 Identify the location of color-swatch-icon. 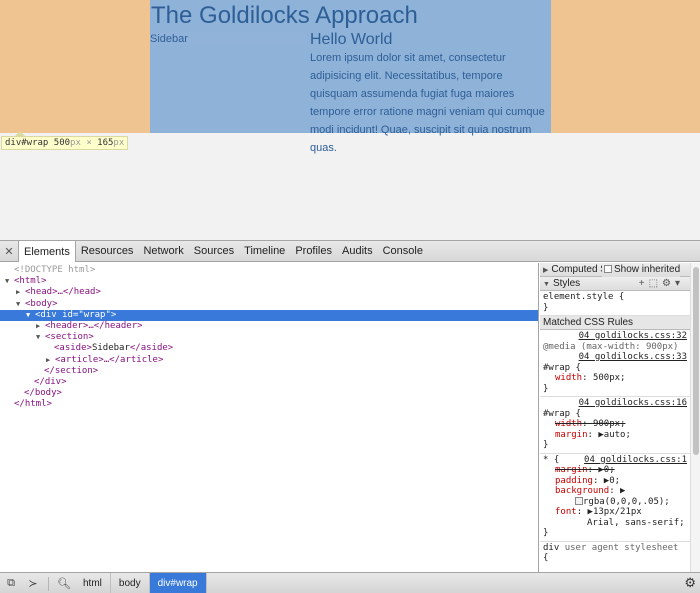
(579, 500).